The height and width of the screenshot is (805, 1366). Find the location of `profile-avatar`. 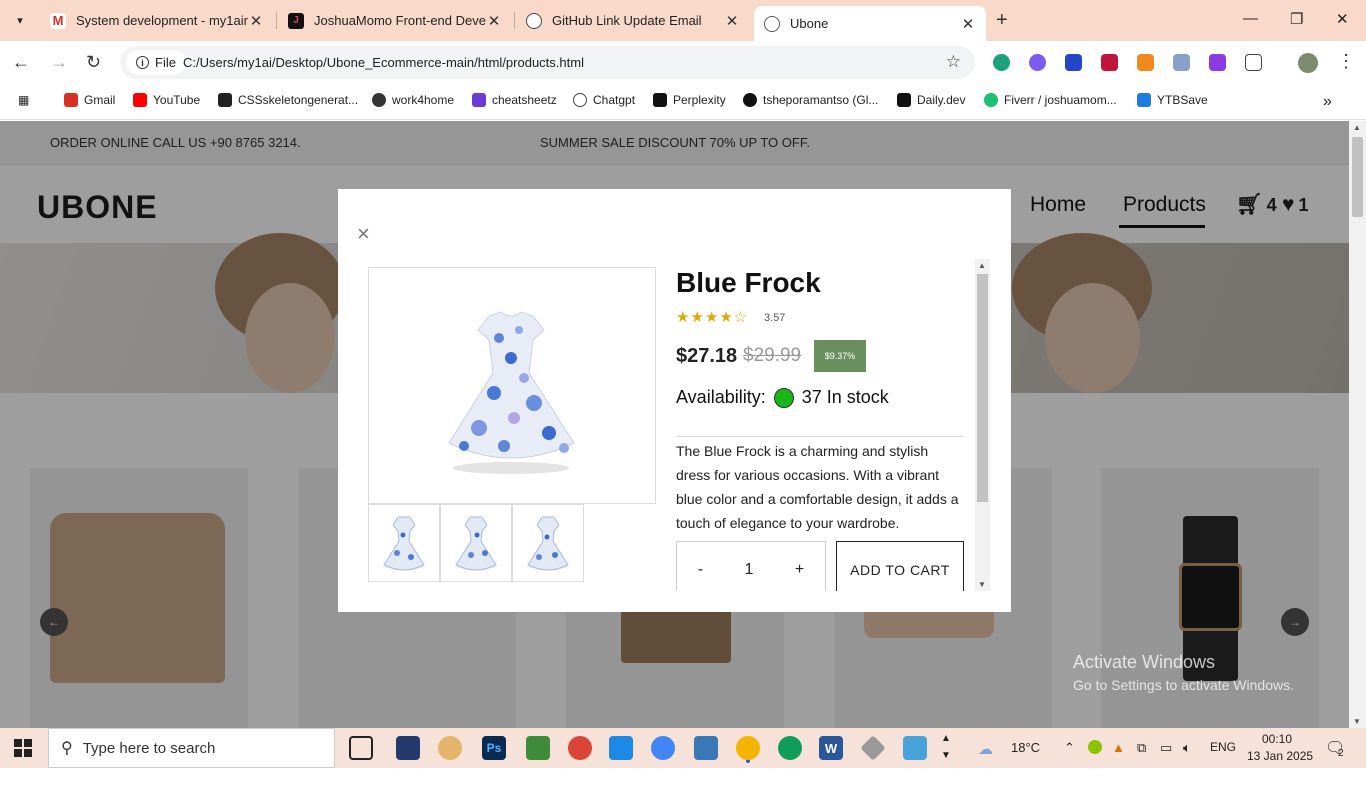

profile-avatar is located at coordinates (1308, 63).